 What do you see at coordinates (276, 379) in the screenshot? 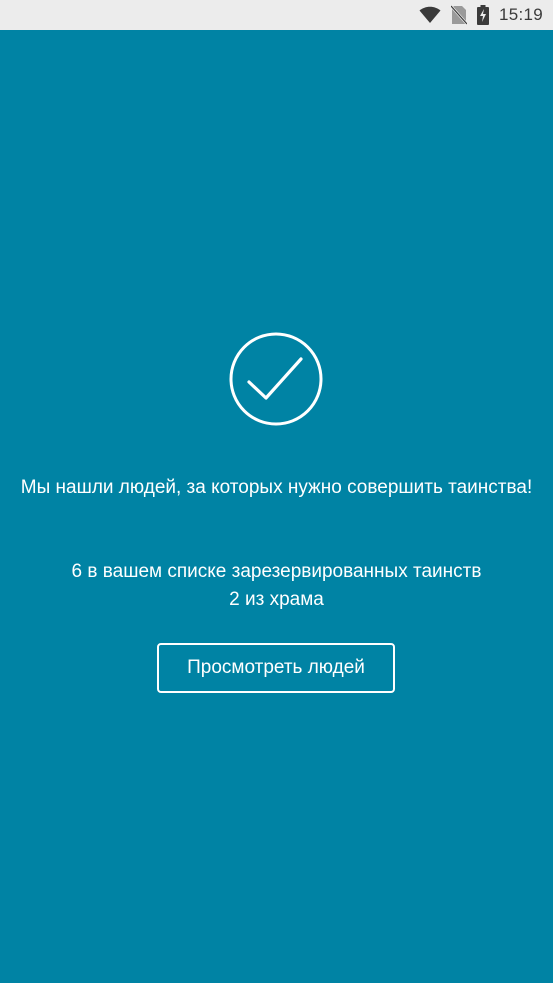
I see `checkmark-circle-icon` at bounding box center [276, 379].